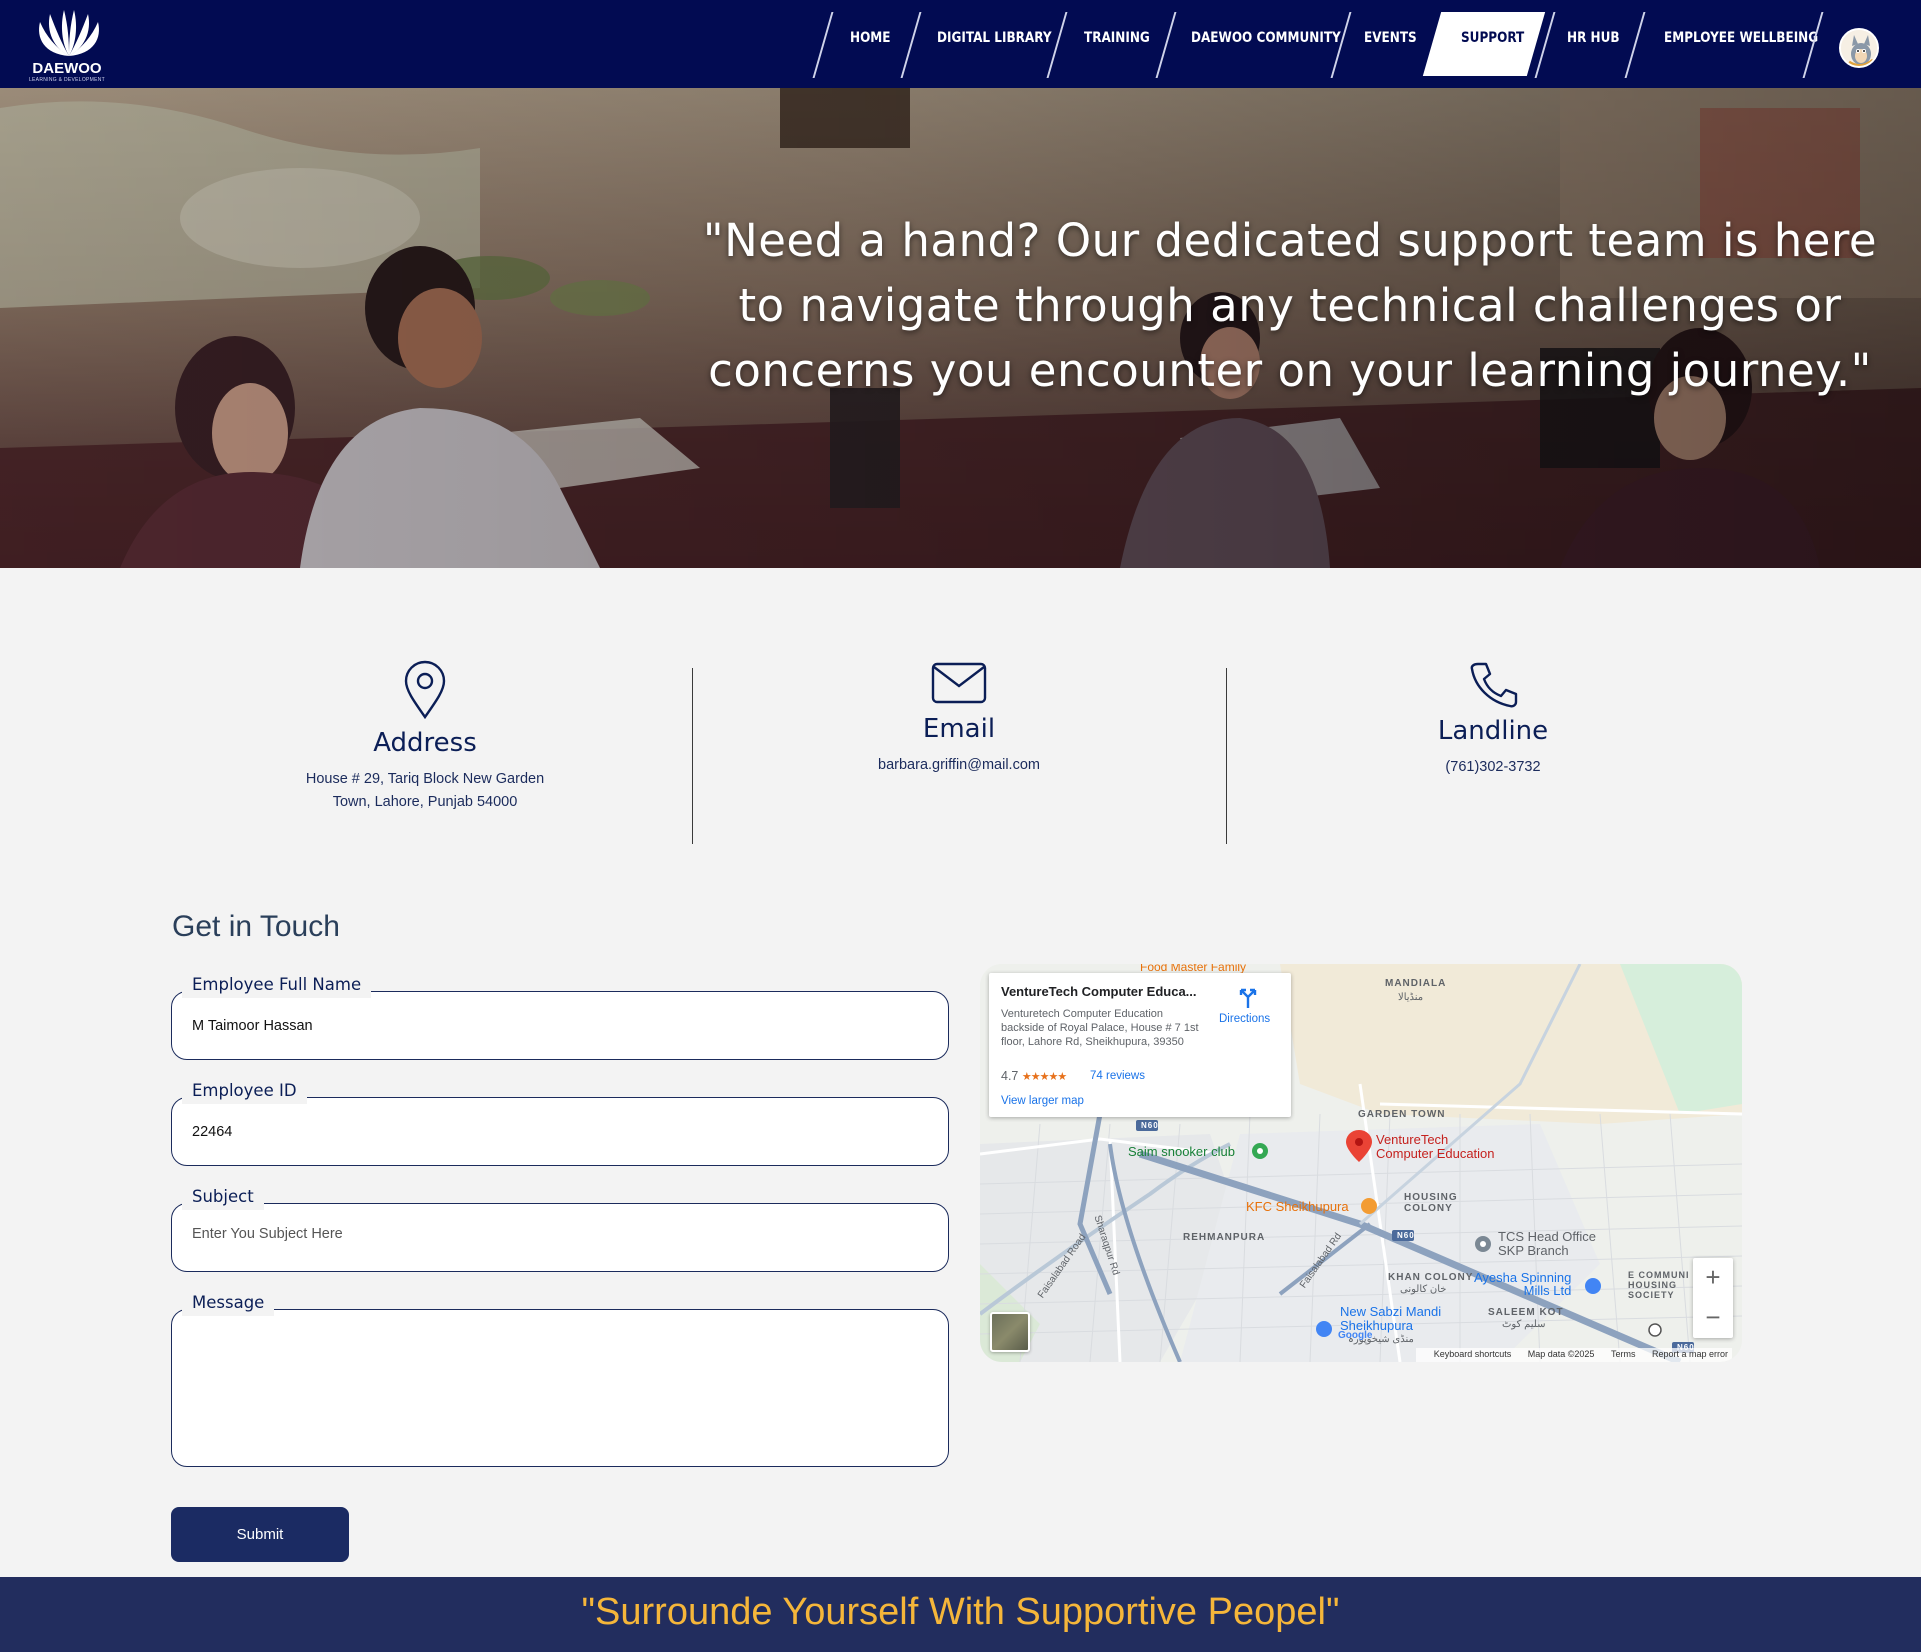 The image size is (1921, 1652). What do you see at coordinates (560, 1388) in the screenshot?
I see `message-textarea` at bounding box center [560, 1388].